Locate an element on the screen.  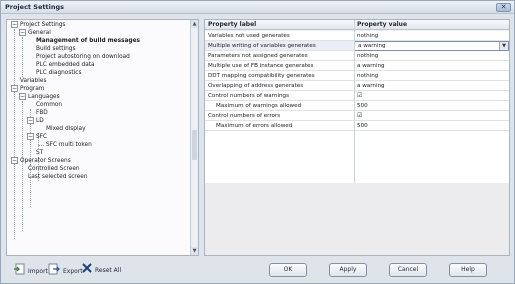
tree-item-program: Program is located at coordinates (32, 89).